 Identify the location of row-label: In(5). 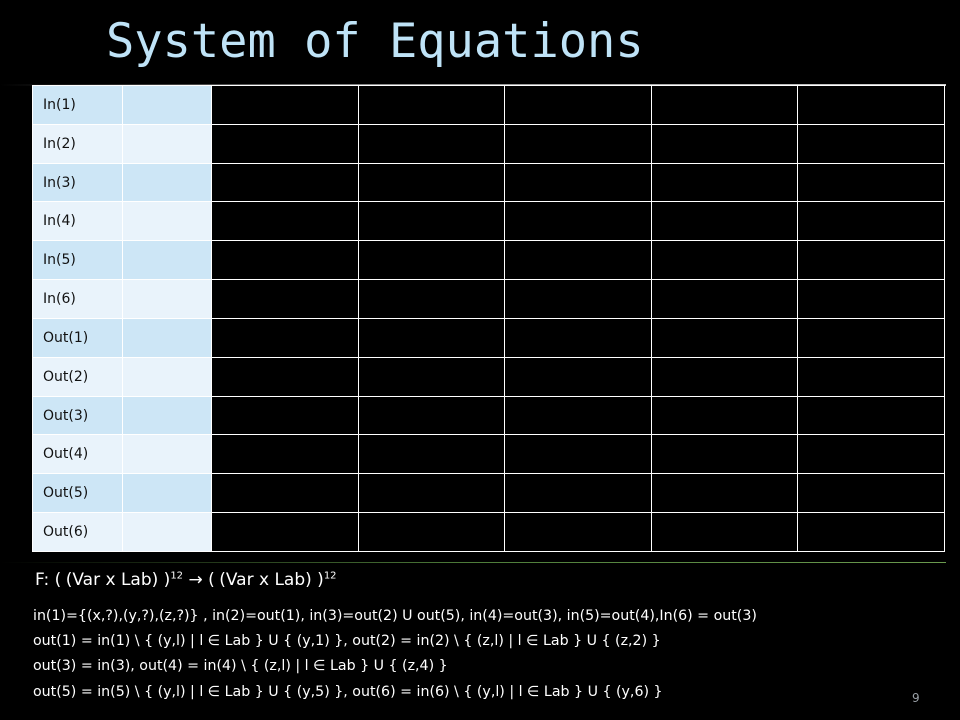
(77, 260).